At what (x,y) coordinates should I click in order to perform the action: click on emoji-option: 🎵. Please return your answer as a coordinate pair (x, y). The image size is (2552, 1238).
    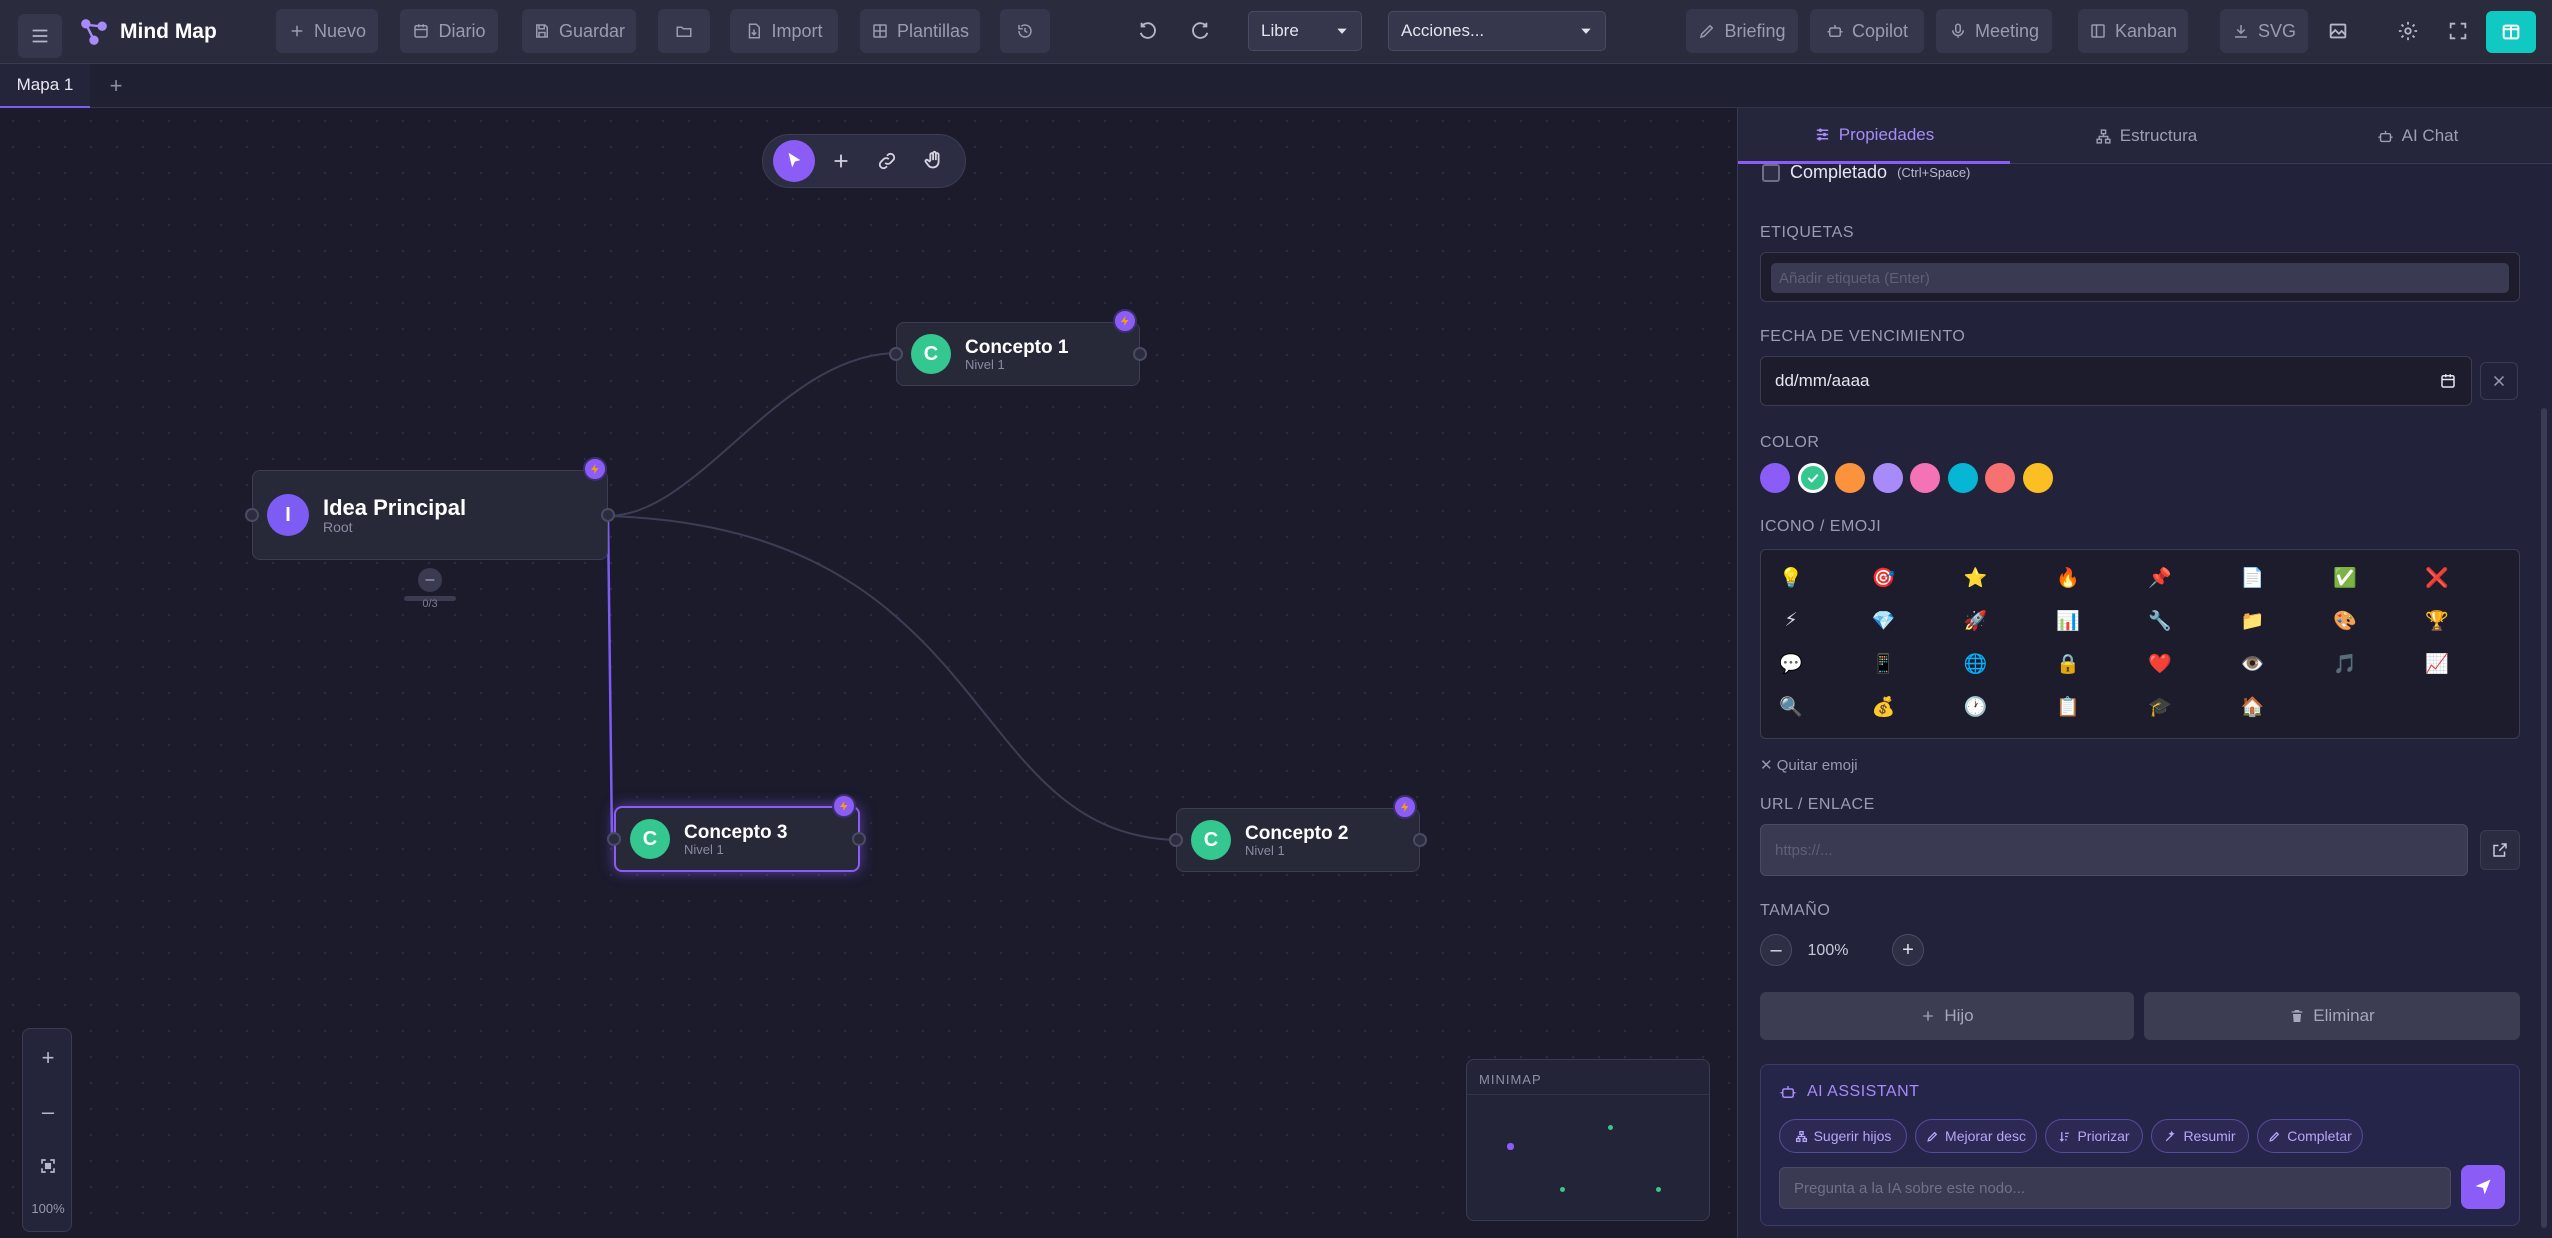
    Looking at the image, I should click on (2345, 663).